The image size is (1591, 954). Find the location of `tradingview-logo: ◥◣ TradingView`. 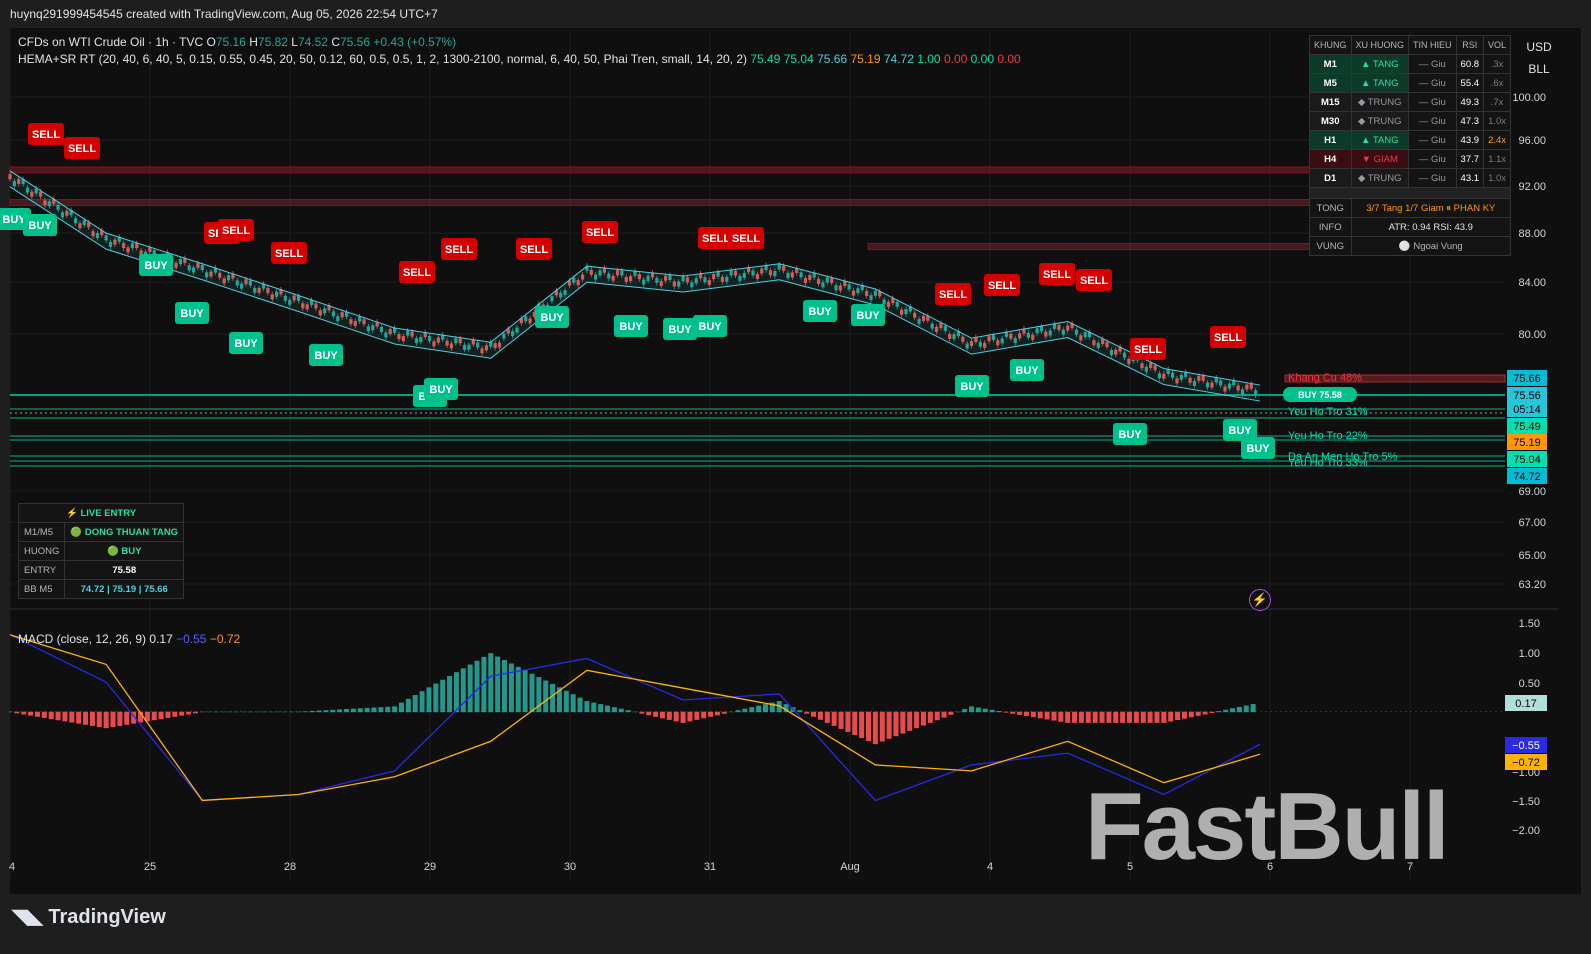

tradingview-logo: ◥◣ TradingView is located at coordinates (89, 916).